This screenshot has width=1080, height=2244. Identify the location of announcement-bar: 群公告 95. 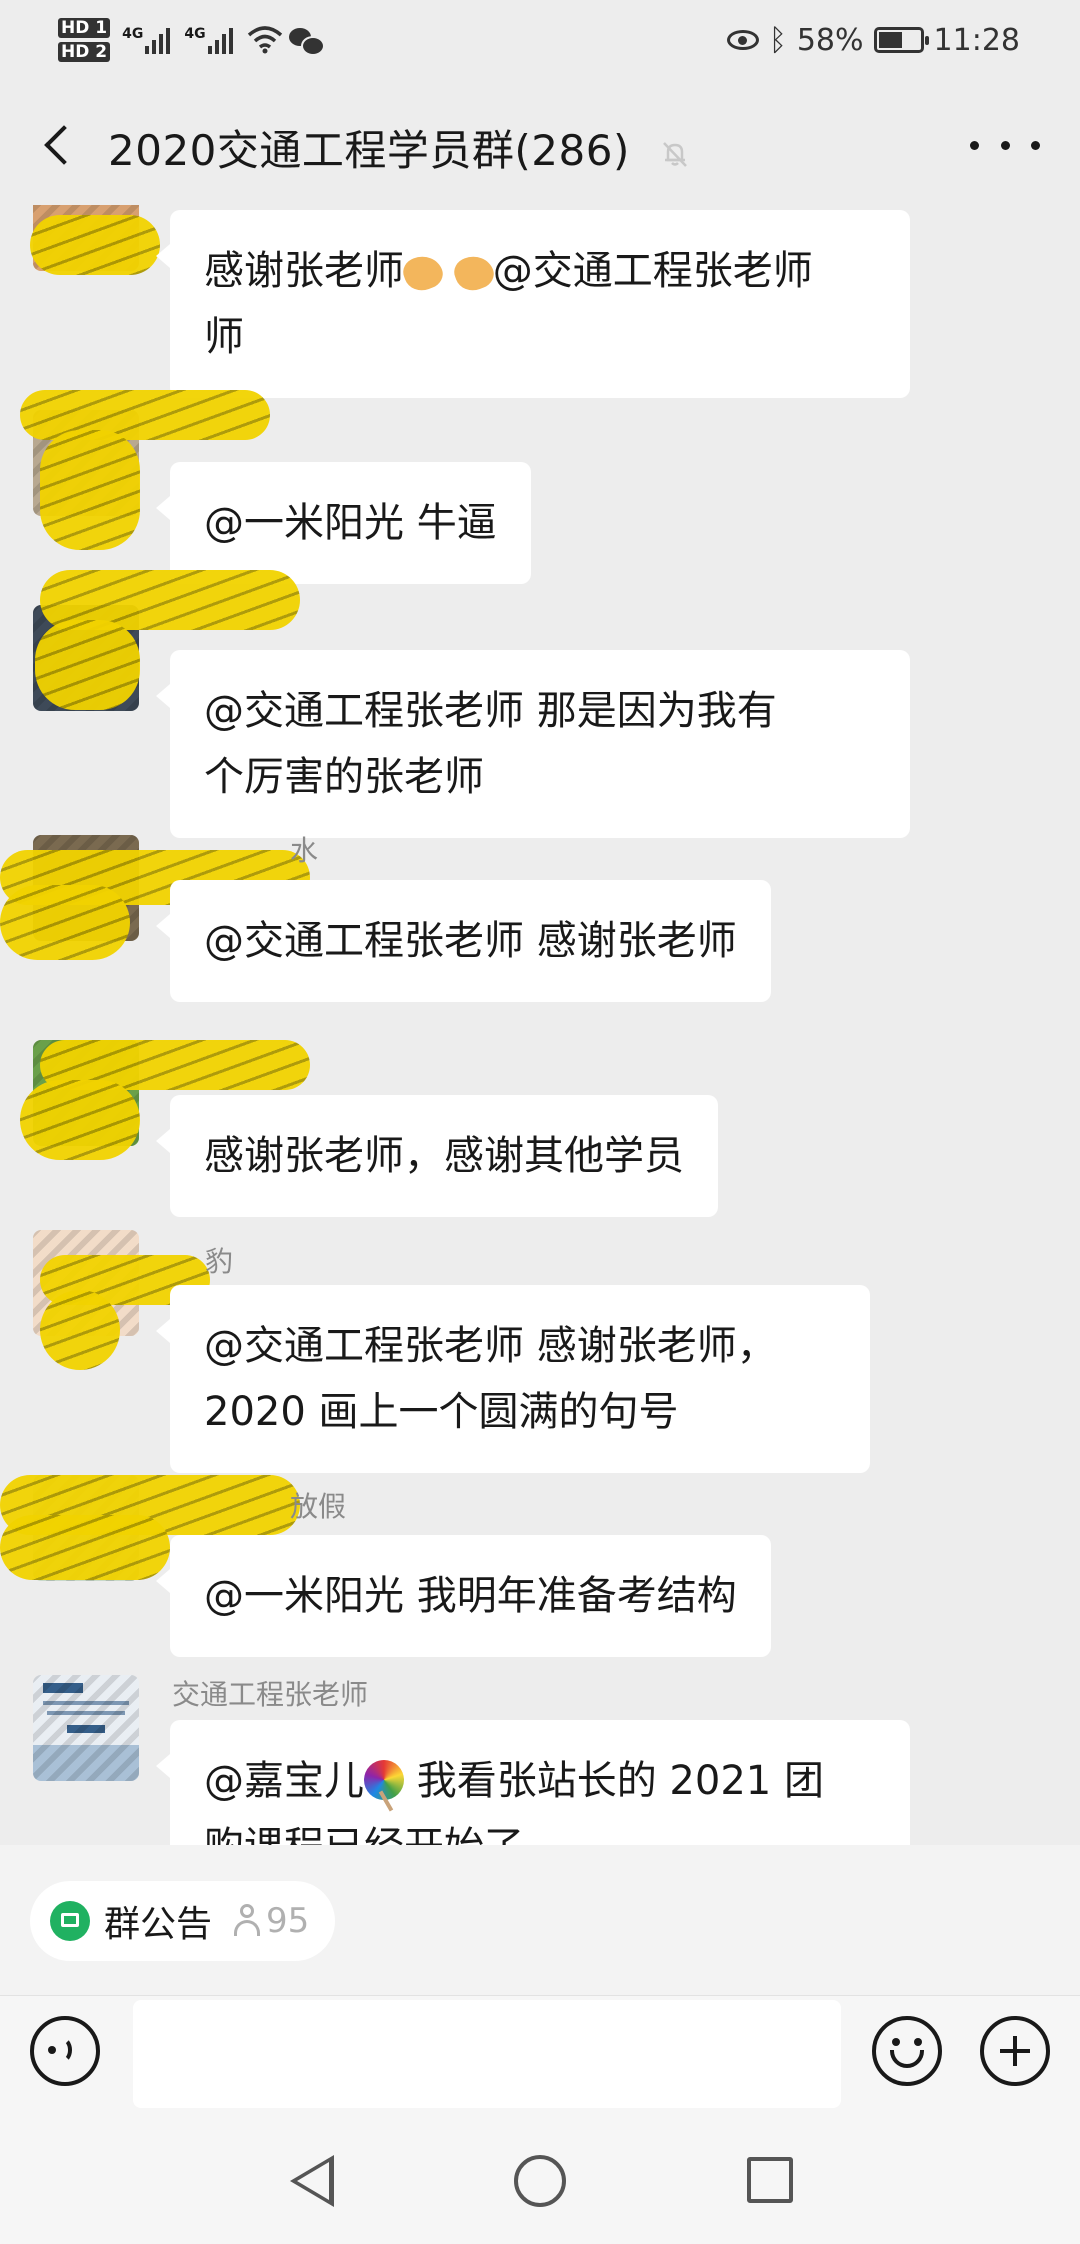
(540, 1920).